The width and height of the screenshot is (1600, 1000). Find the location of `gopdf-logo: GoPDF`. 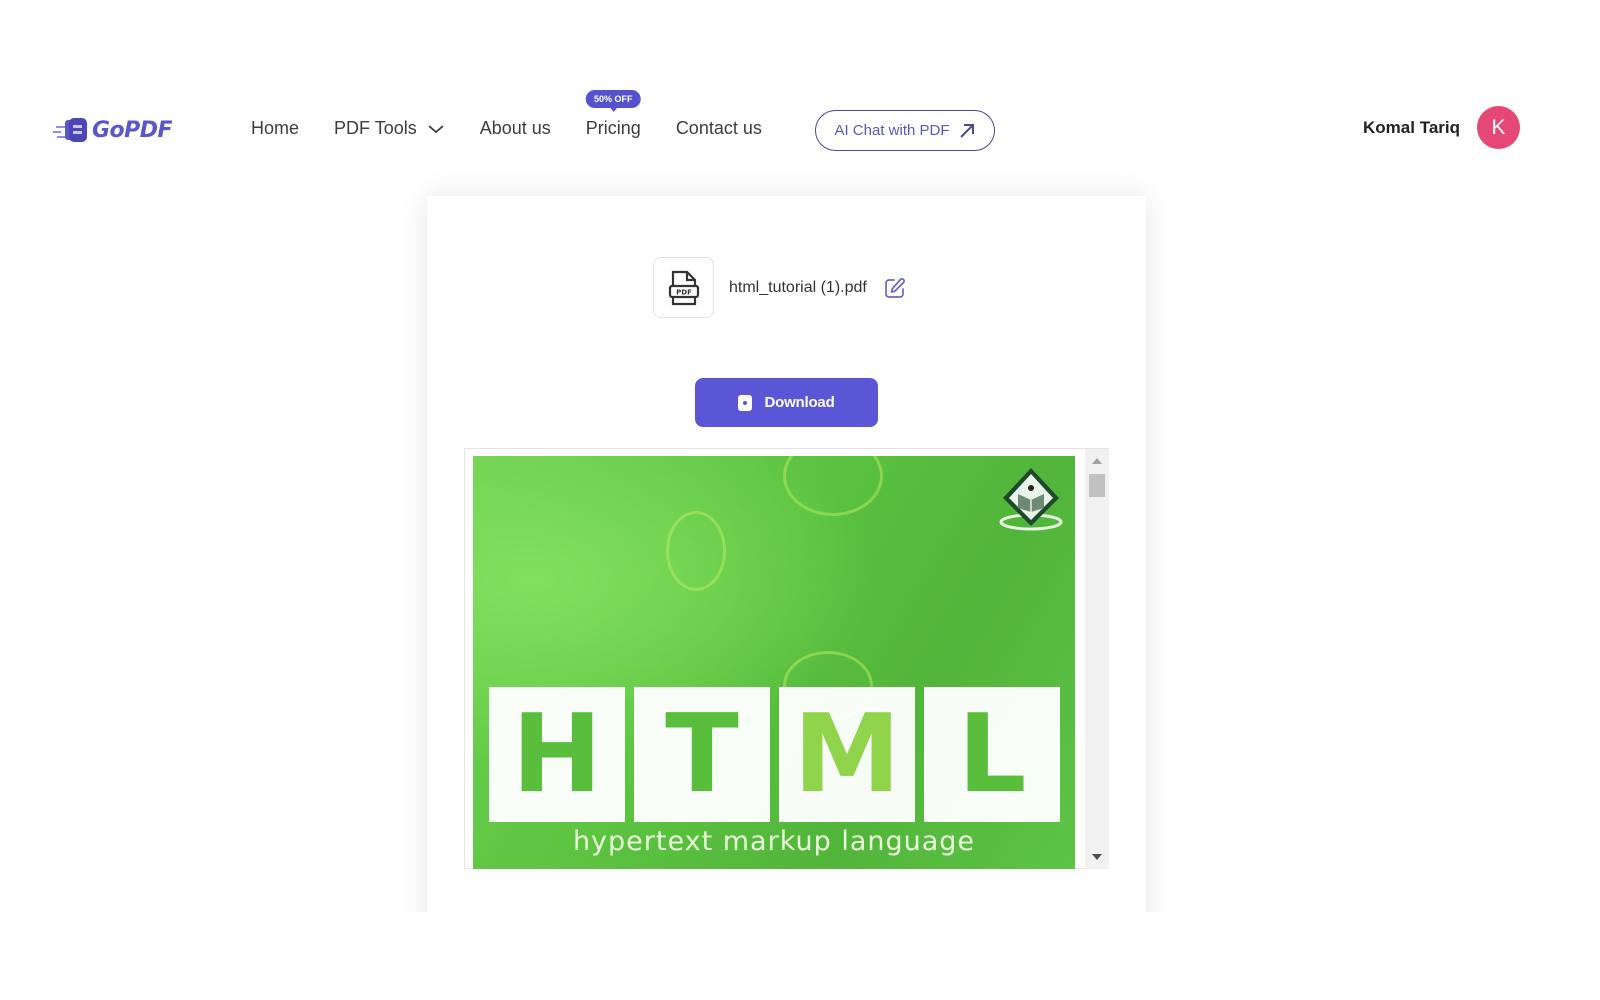

gopdf-logo: GoPDF is located at coordinates (113, 130).